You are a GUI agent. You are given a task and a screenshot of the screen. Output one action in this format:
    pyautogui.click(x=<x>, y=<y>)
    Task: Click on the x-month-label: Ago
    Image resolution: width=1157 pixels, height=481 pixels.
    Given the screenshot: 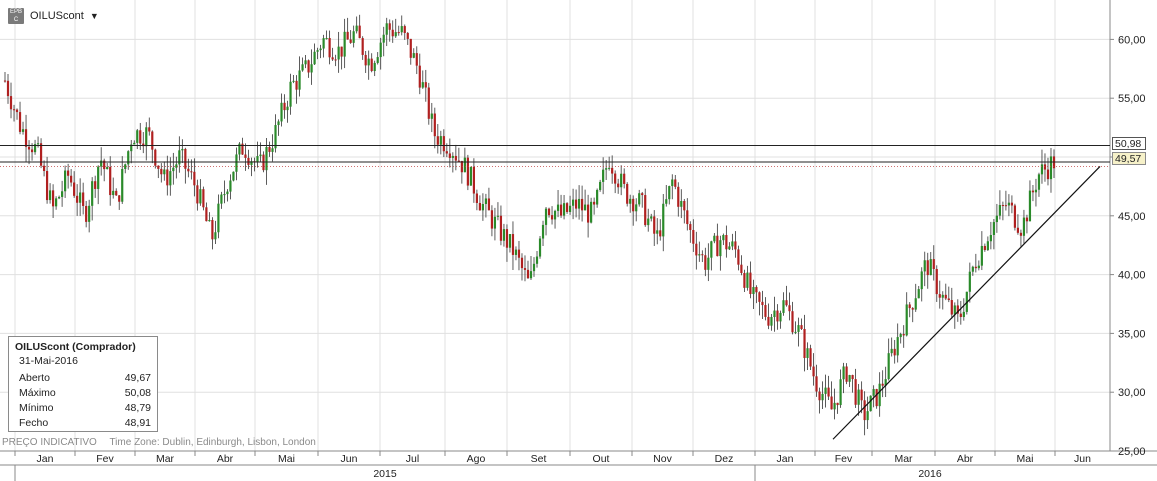 What is the action you would take?
    pyautogui.click(x=476, y=459)
    